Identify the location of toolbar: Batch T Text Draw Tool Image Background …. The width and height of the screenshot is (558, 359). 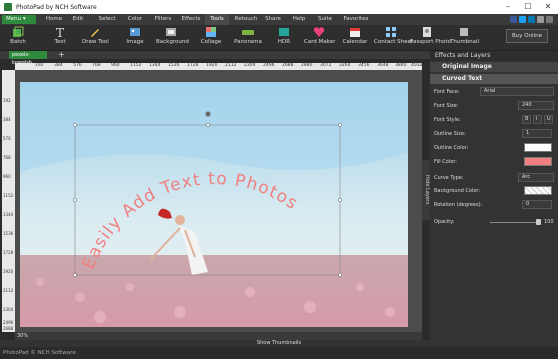
(279, 38).